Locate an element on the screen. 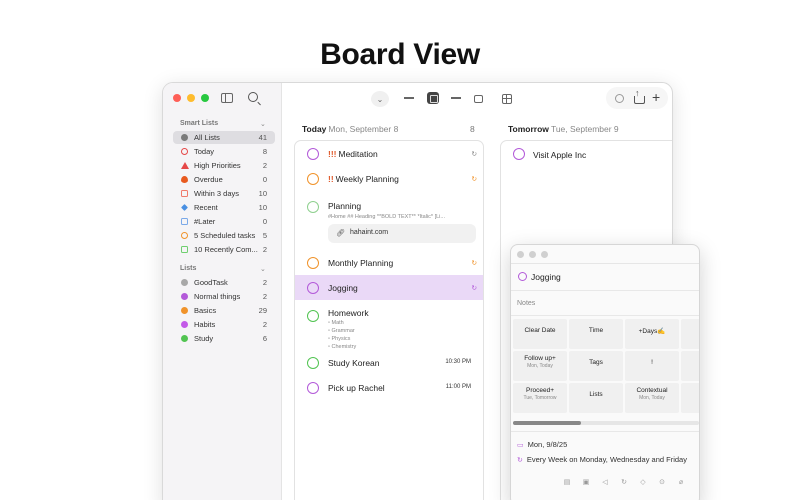  share-icon is located at coordinates (639, 96).